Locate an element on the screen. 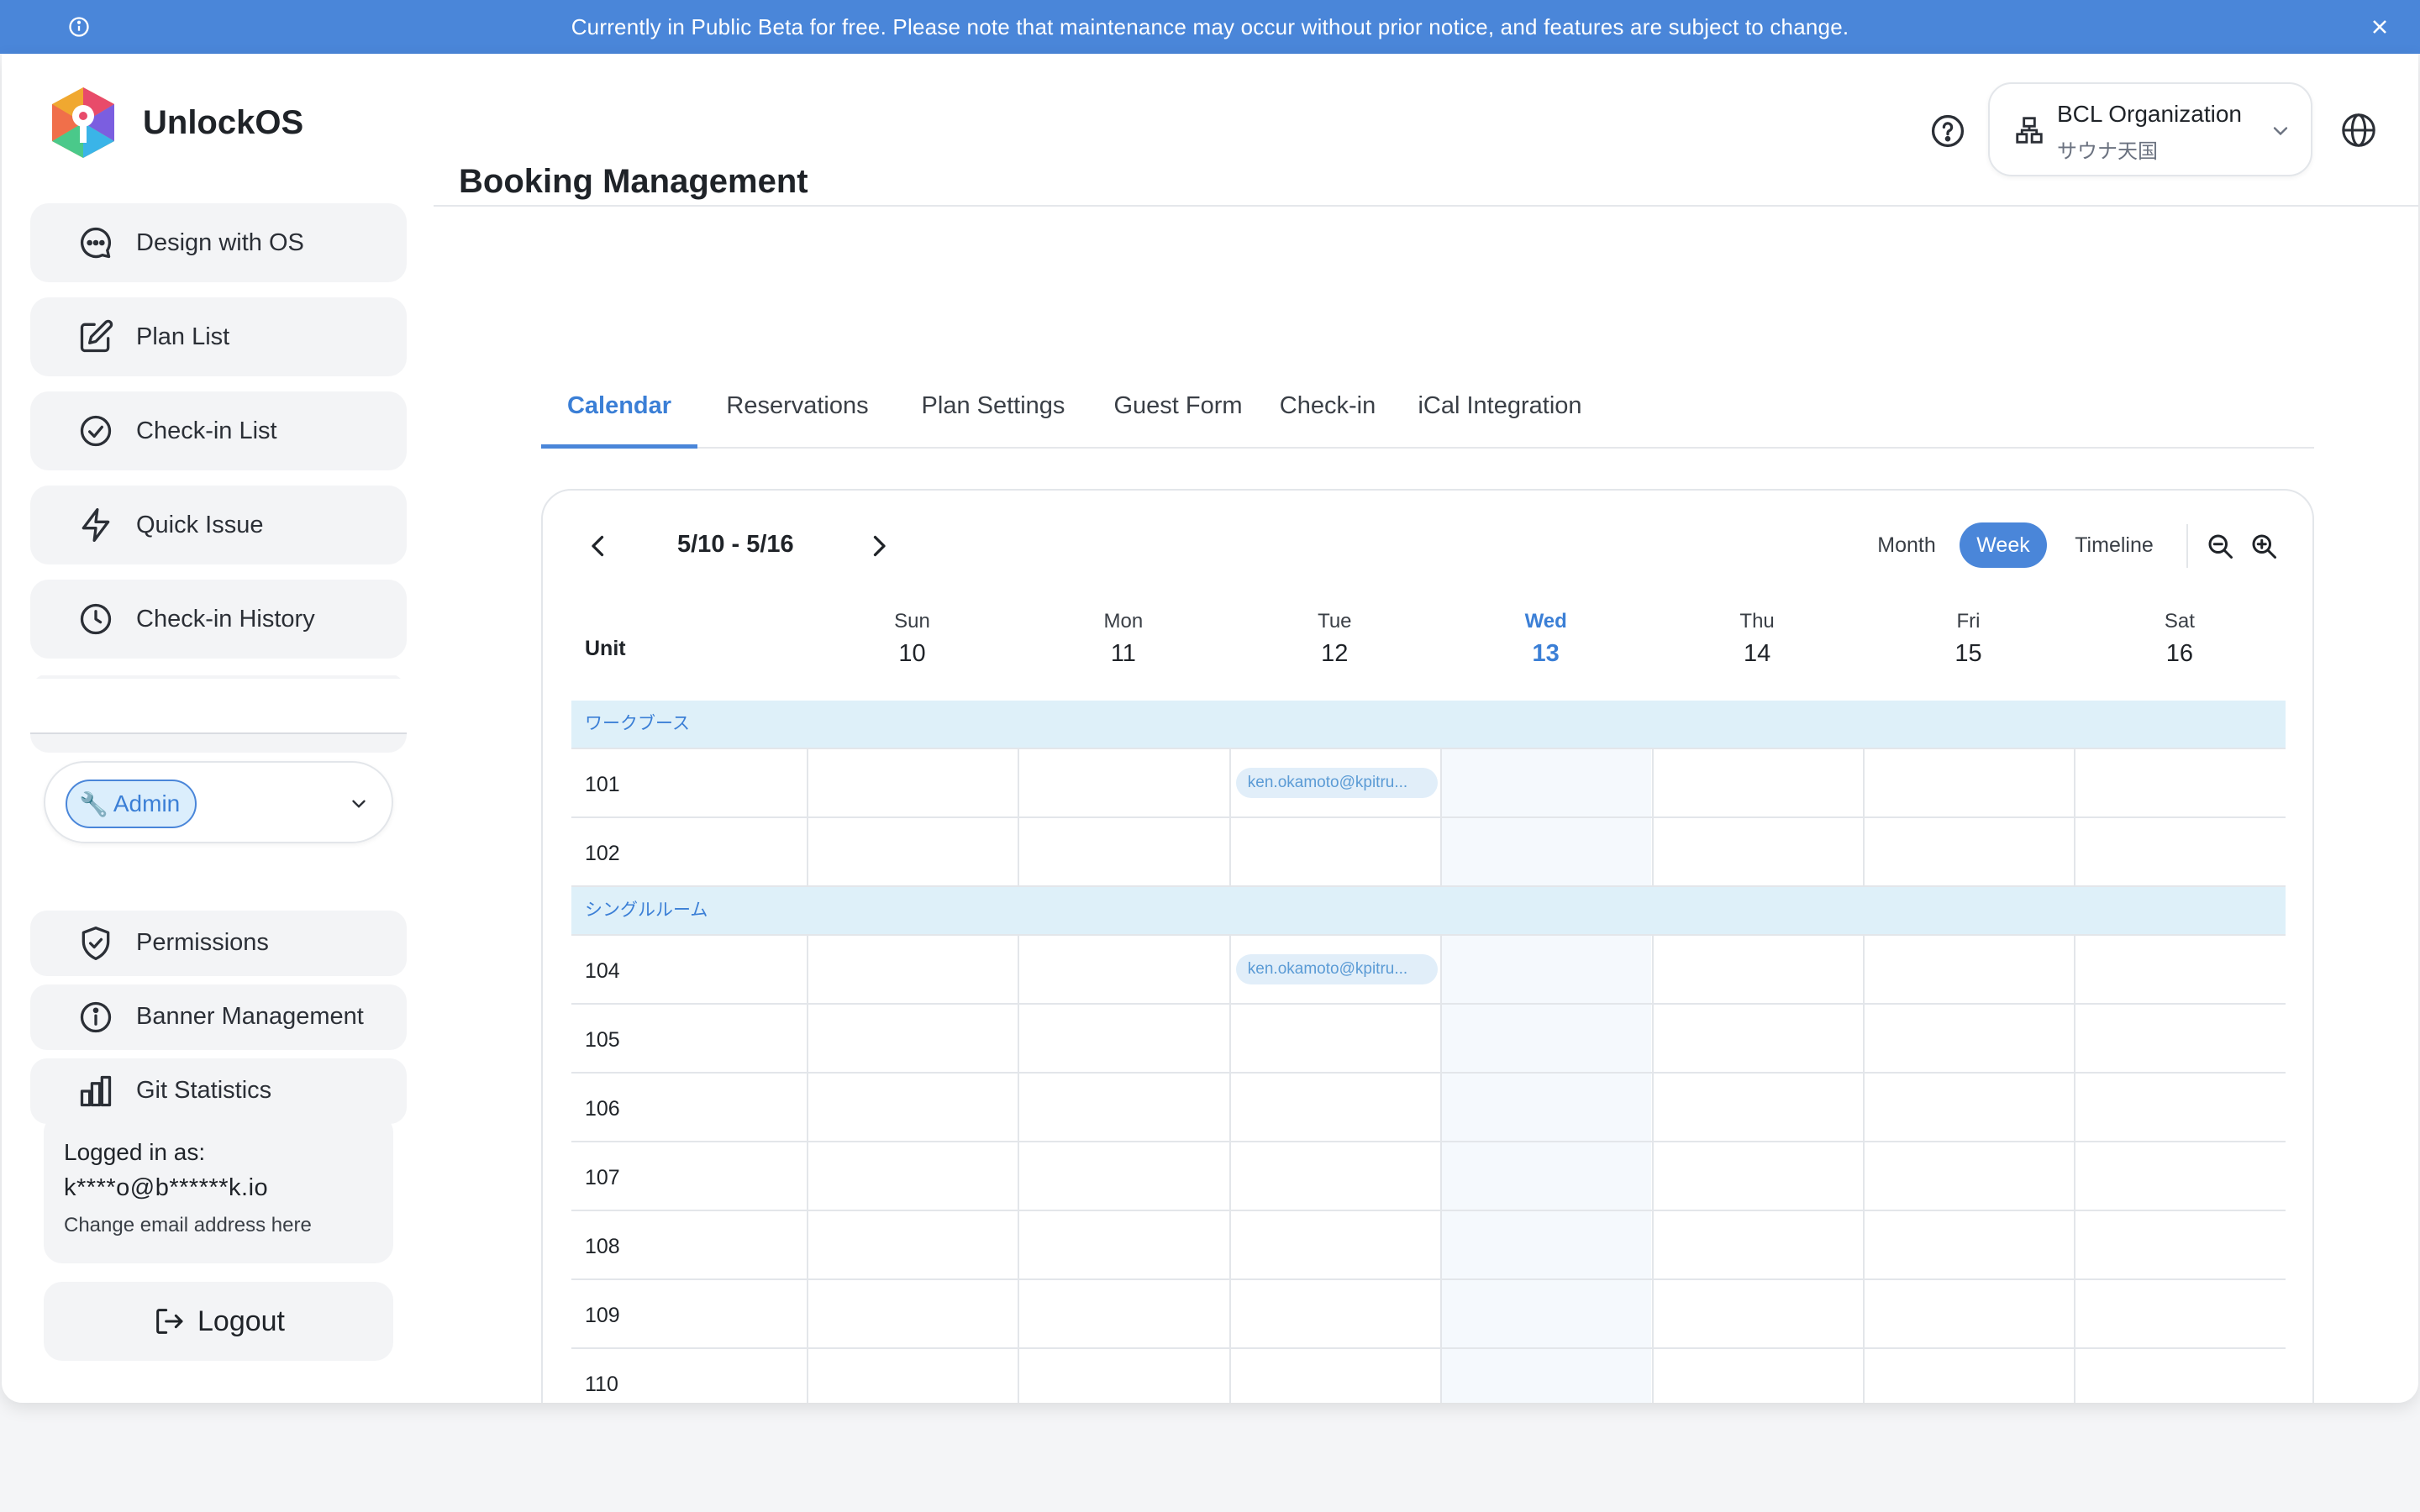  sidebar-item-plan-list: Plan List is located at coordinates (218, 336).